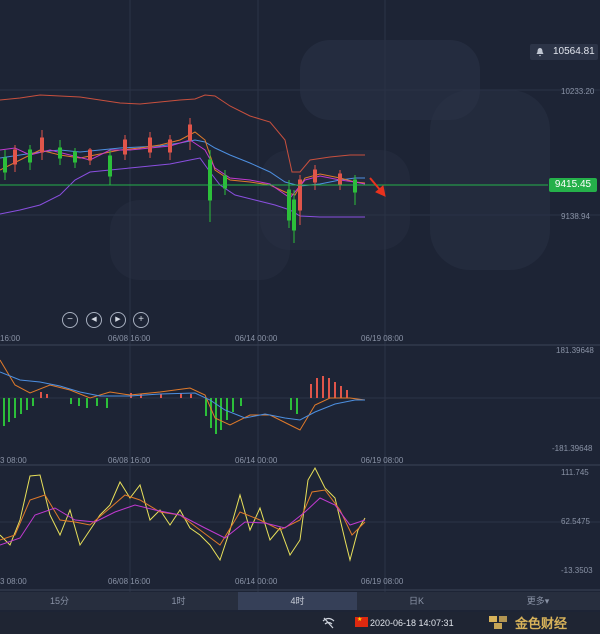 Image resolution: width=600 pixels, height=634 pixels. What do you see at coordinates (575, 216) in the screenshot?
I see `price-axis-label-lower: 9138.94` at bounding box center [575, 216].